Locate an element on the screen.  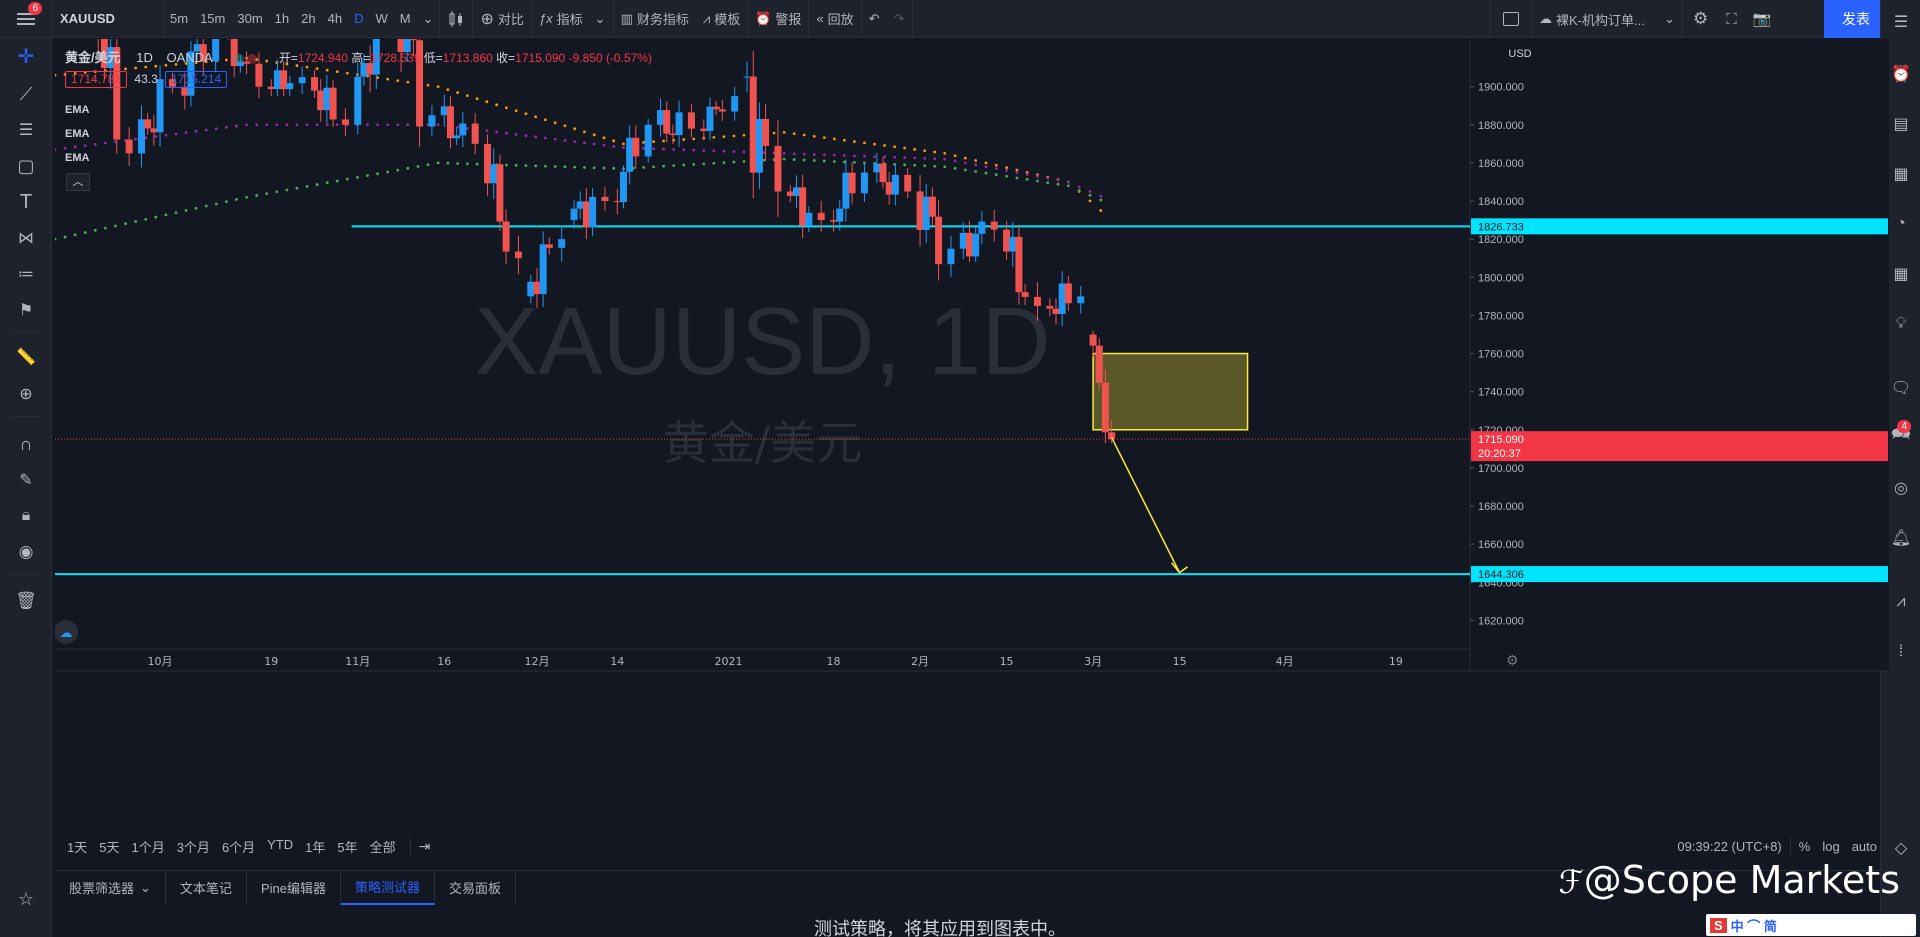
calendar-button: ▦ is located at coordinates (1901, 274).